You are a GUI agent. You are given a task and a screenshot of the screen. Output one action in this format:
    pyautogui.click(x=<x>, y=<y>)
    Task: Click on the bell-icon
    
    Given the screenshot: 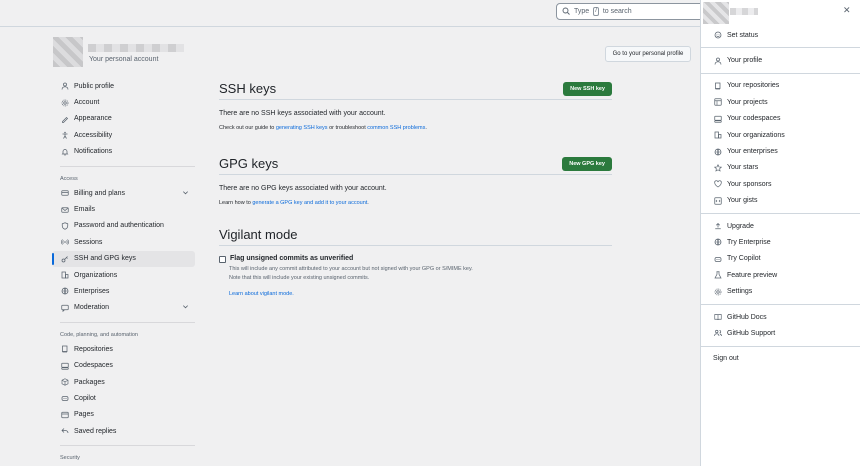 What is the action you would take?
    pyautogui.click(x=64, y=151)
    